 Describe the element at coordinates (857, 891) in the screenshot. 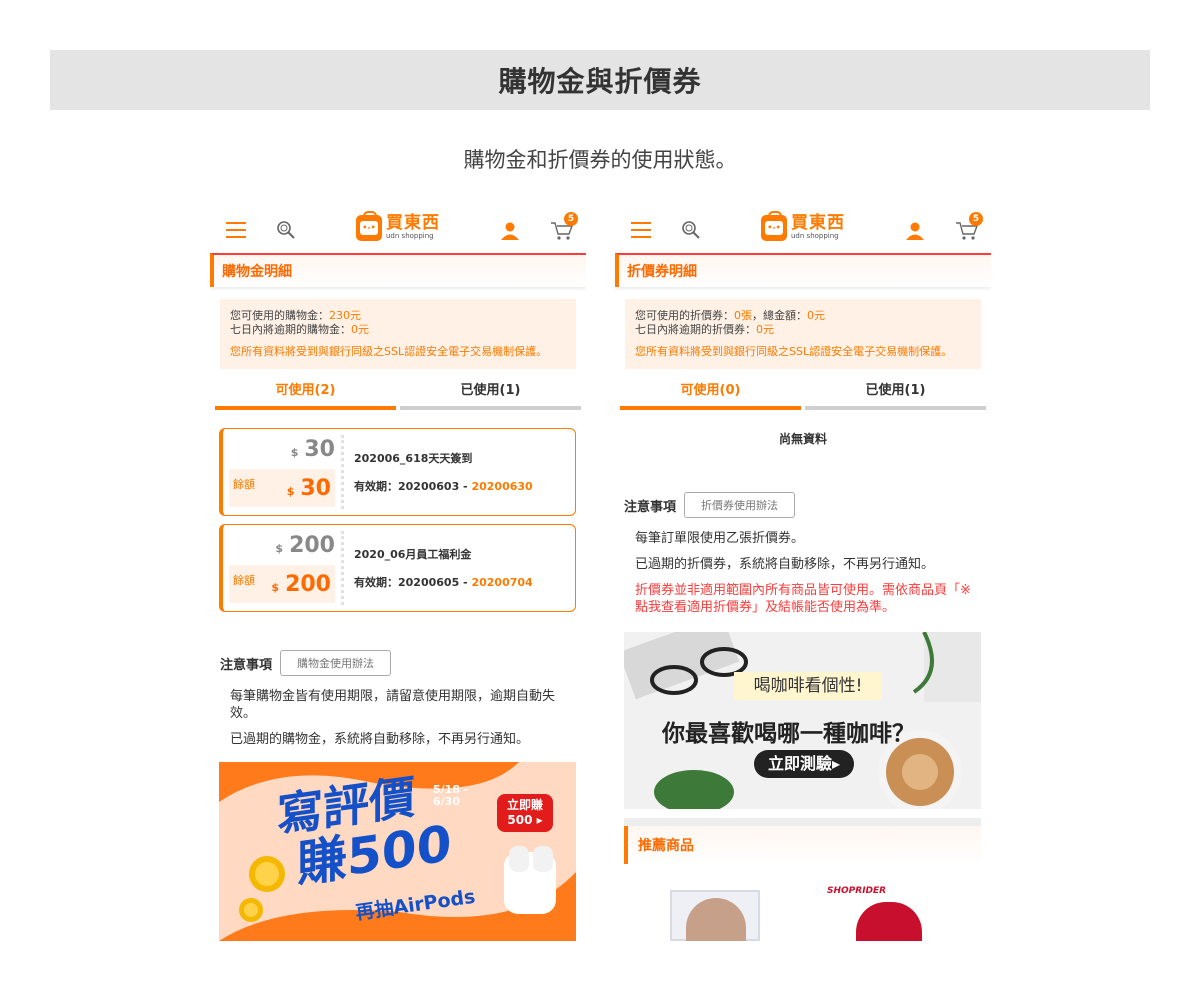

I see `product-brand: SHOPRIDER` at that location.